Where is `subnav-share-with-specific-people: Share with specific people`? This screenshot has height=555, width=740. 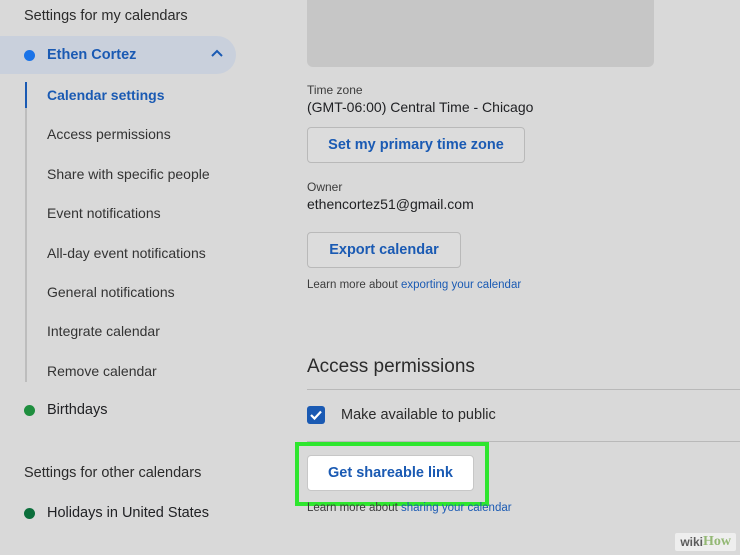
subnav-share-with-specific-people: Share with specific people is located at coordinates (128, 174).